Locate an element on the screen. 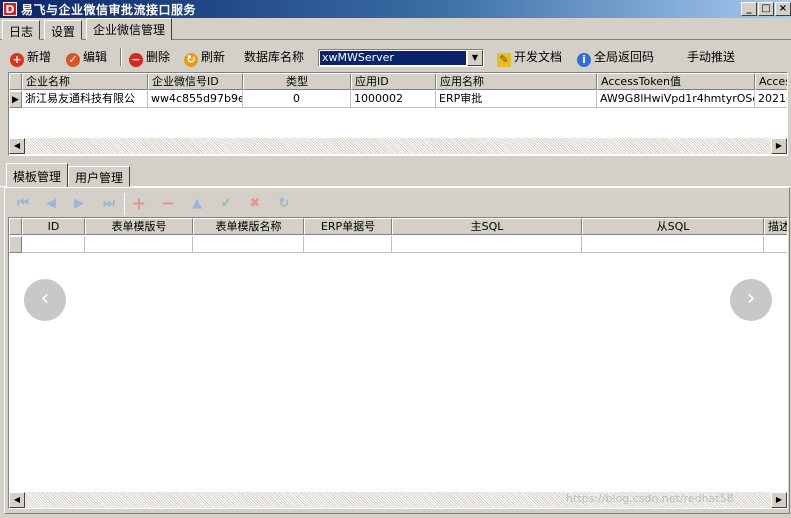 The width and height of the screenshot is (791, 518). edit-button: ✓ 编辑 is located at coordinates (87, 57).